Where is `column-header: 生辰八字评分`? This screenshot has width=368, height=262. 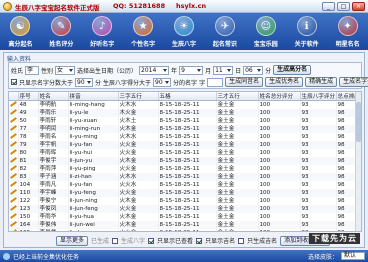 column-header: 生辰八字评分 is located at coordinates (318, 96).